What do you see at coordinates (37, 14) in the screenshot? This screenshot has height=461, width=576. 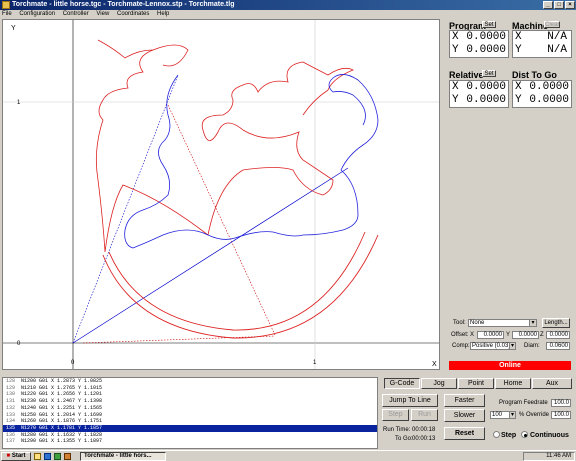 I see `menu-configuration: Configuration` at bounding box center [37, 14].